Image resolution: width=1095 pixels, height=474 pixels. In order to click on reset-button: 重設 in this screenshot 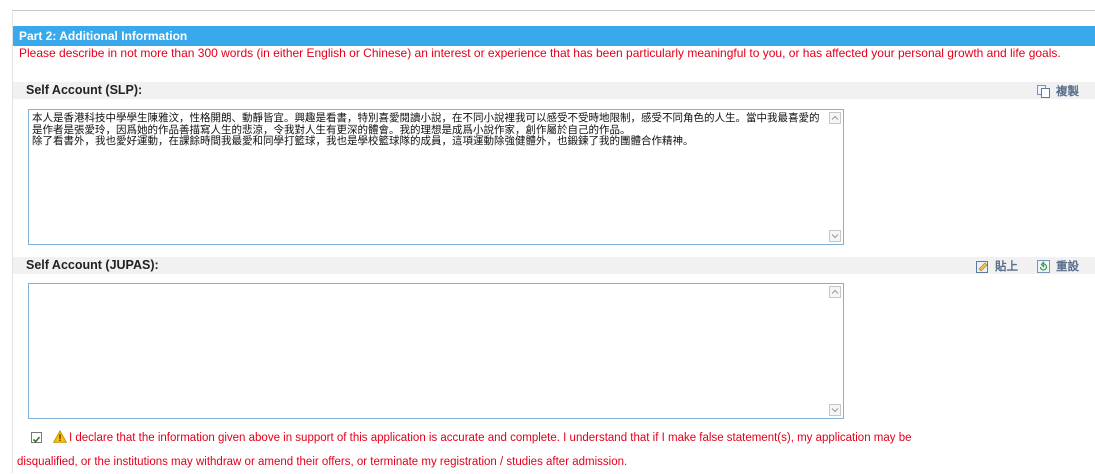, I will do `click(1058, 266)`.